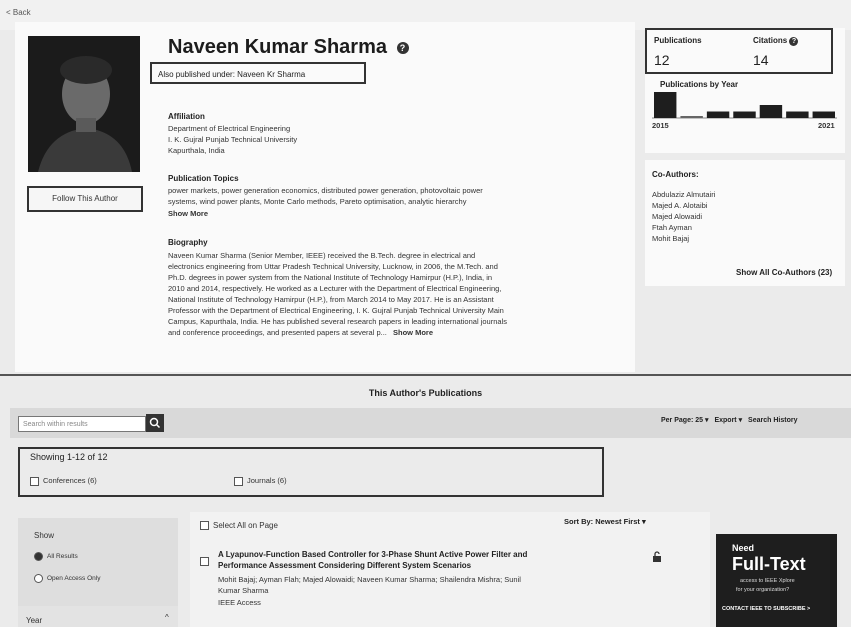 Image resolution: width=851 pixels, height=627 pixels. What do you see at coordinates (44, 535) in the screenshot?
I see `show-heading: Show` at bounding box center [44, 535].